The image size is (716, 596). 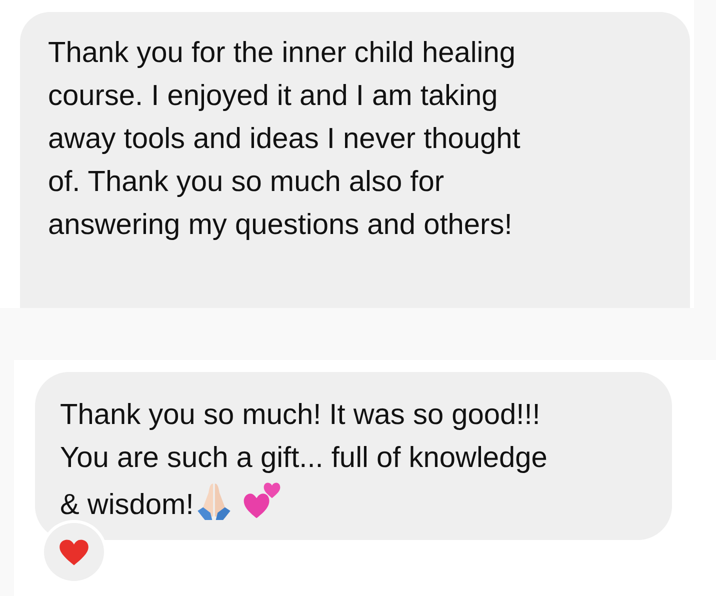 What do you see at coordinates (74, 552) in the screenshot?
I see `heart-icon` at bounding box center [74, 552].